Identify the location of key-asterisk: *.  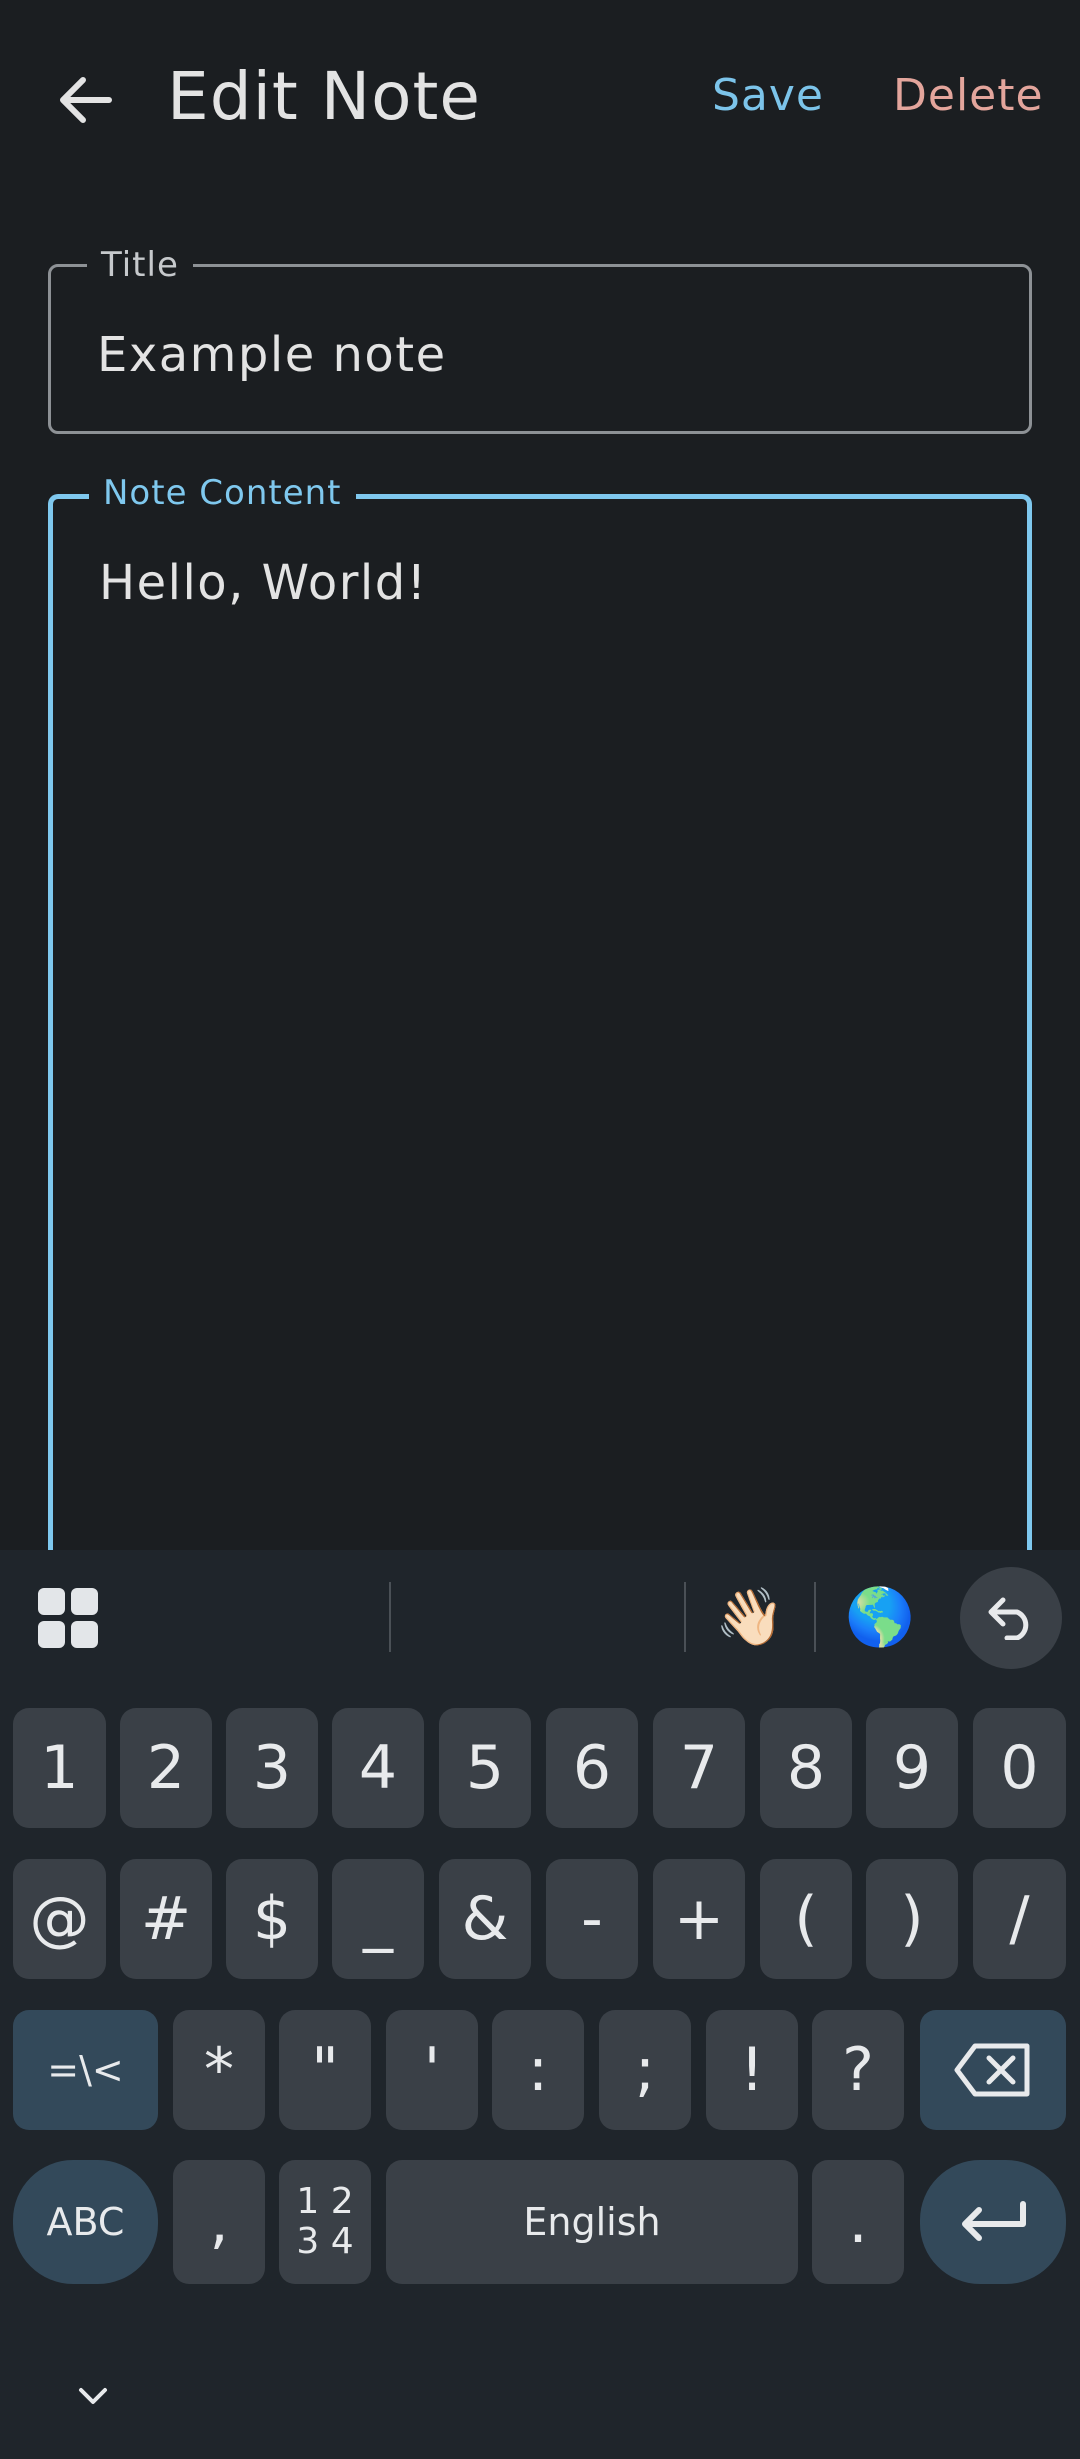
(219, 2070).